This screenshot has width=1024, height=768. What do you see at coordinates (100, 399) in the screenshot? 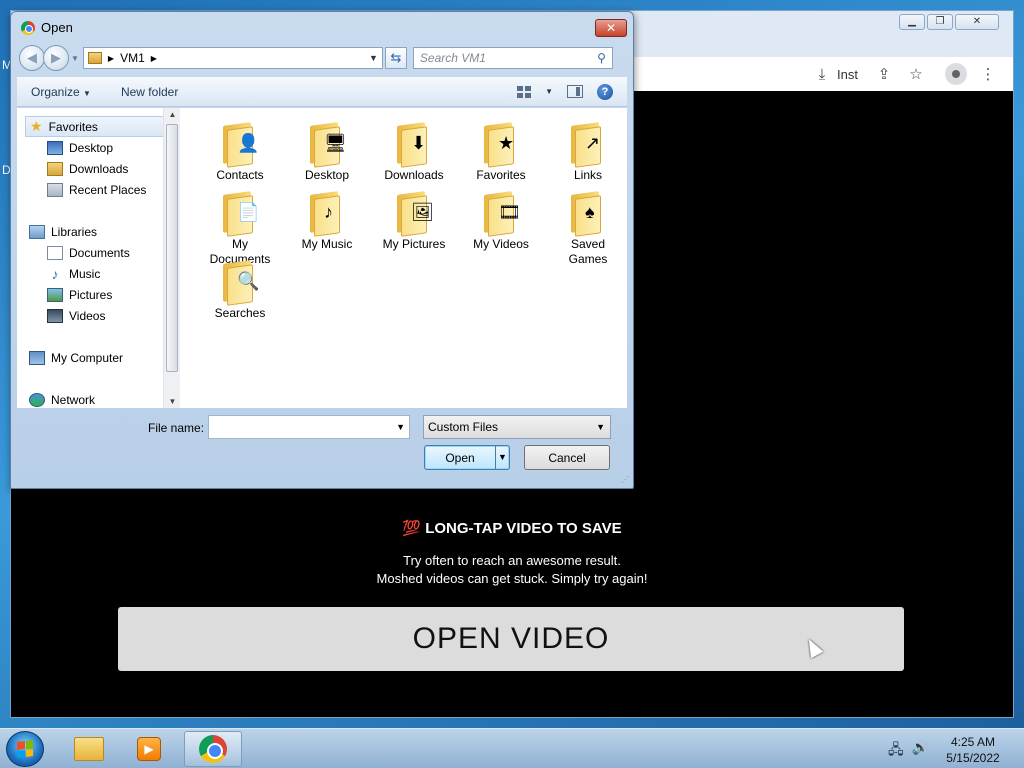
I see `nav-item-network: Network` at bounding box center [100, 399].